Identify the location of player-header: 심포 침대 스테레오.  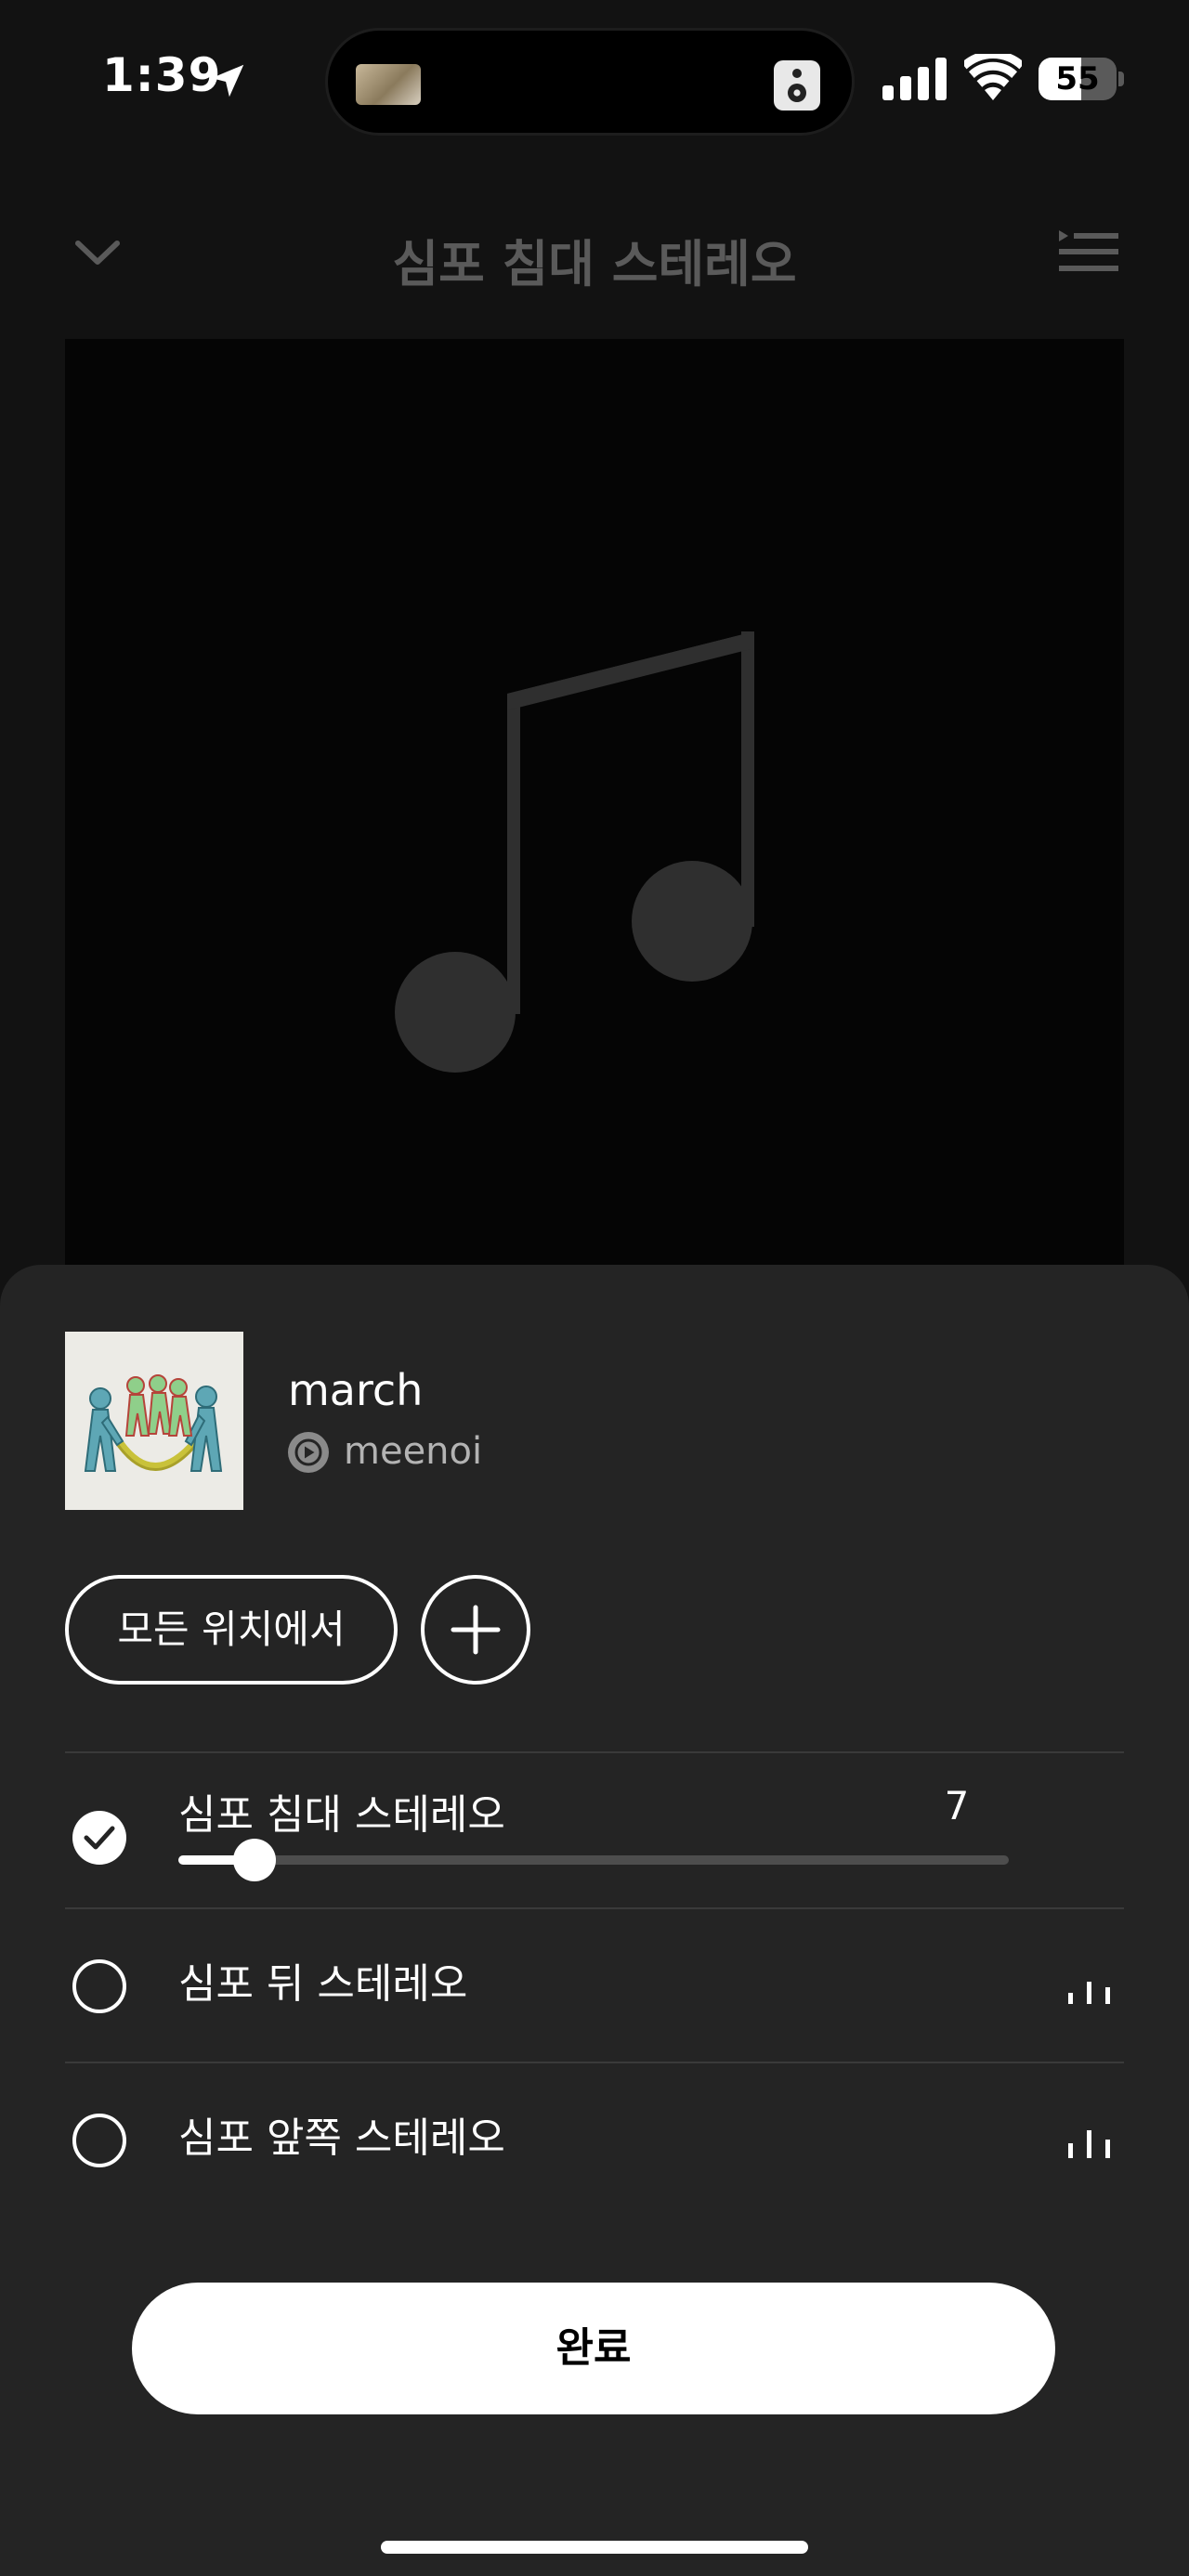
(594, 250).